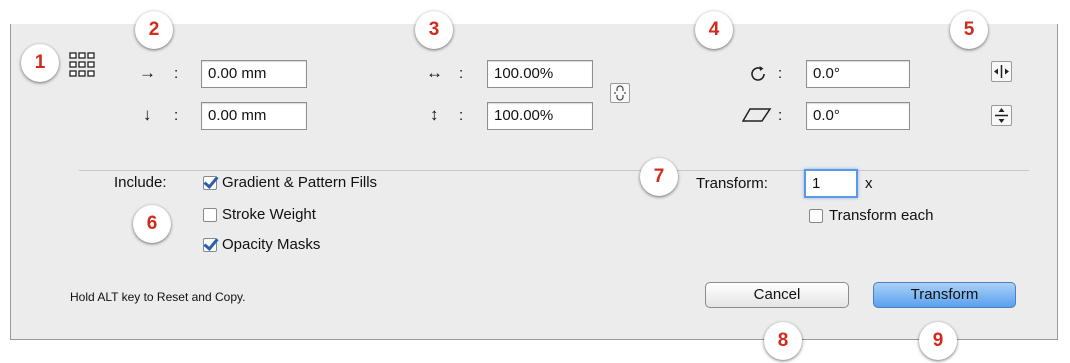 Image resolution: width=1070 pixels, height=363 pixels. What do you see at coordinates (816, 216) in the screenshot?
I see `transform-each-checkbox` at bounding box center [816, 216].